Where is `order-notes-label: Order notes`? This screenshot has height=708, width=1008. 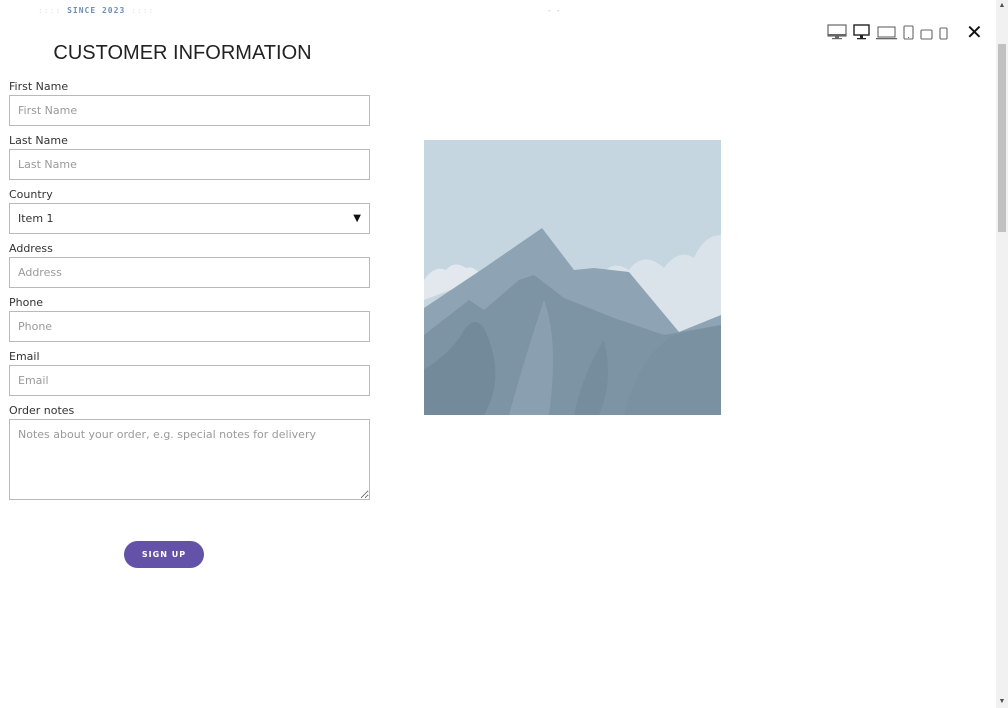
order-notes-label: Order notes is located at coordinates (42, 410).